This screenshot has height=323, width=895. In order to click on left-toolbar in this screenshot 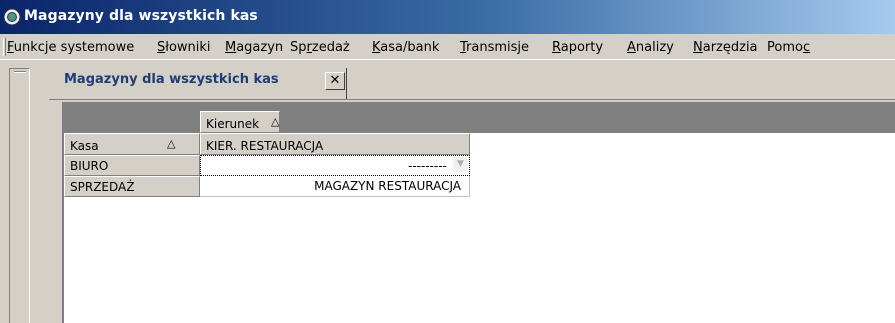, I will do `click(17, 191)`.